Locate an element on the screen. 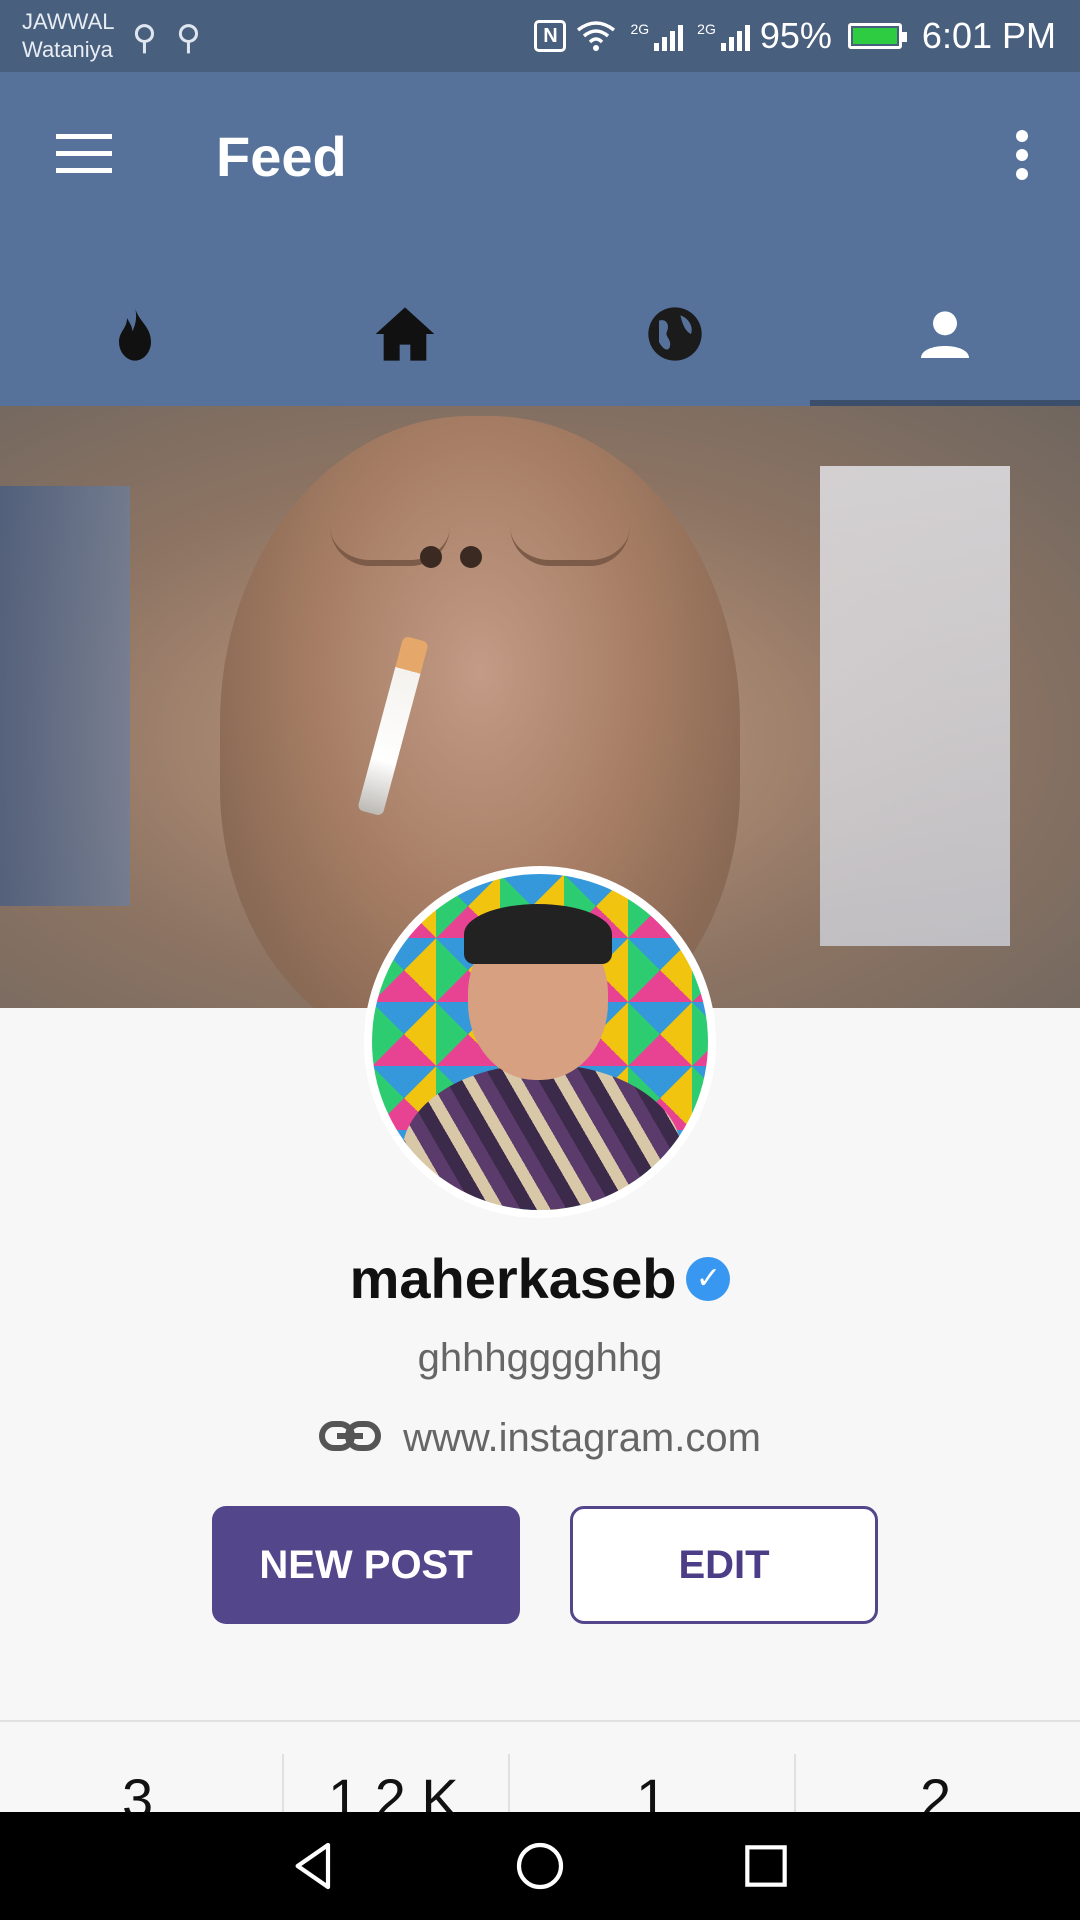 The image size is (1080, 1920). battery-percent: 95% is located at coordinates (795, 35).